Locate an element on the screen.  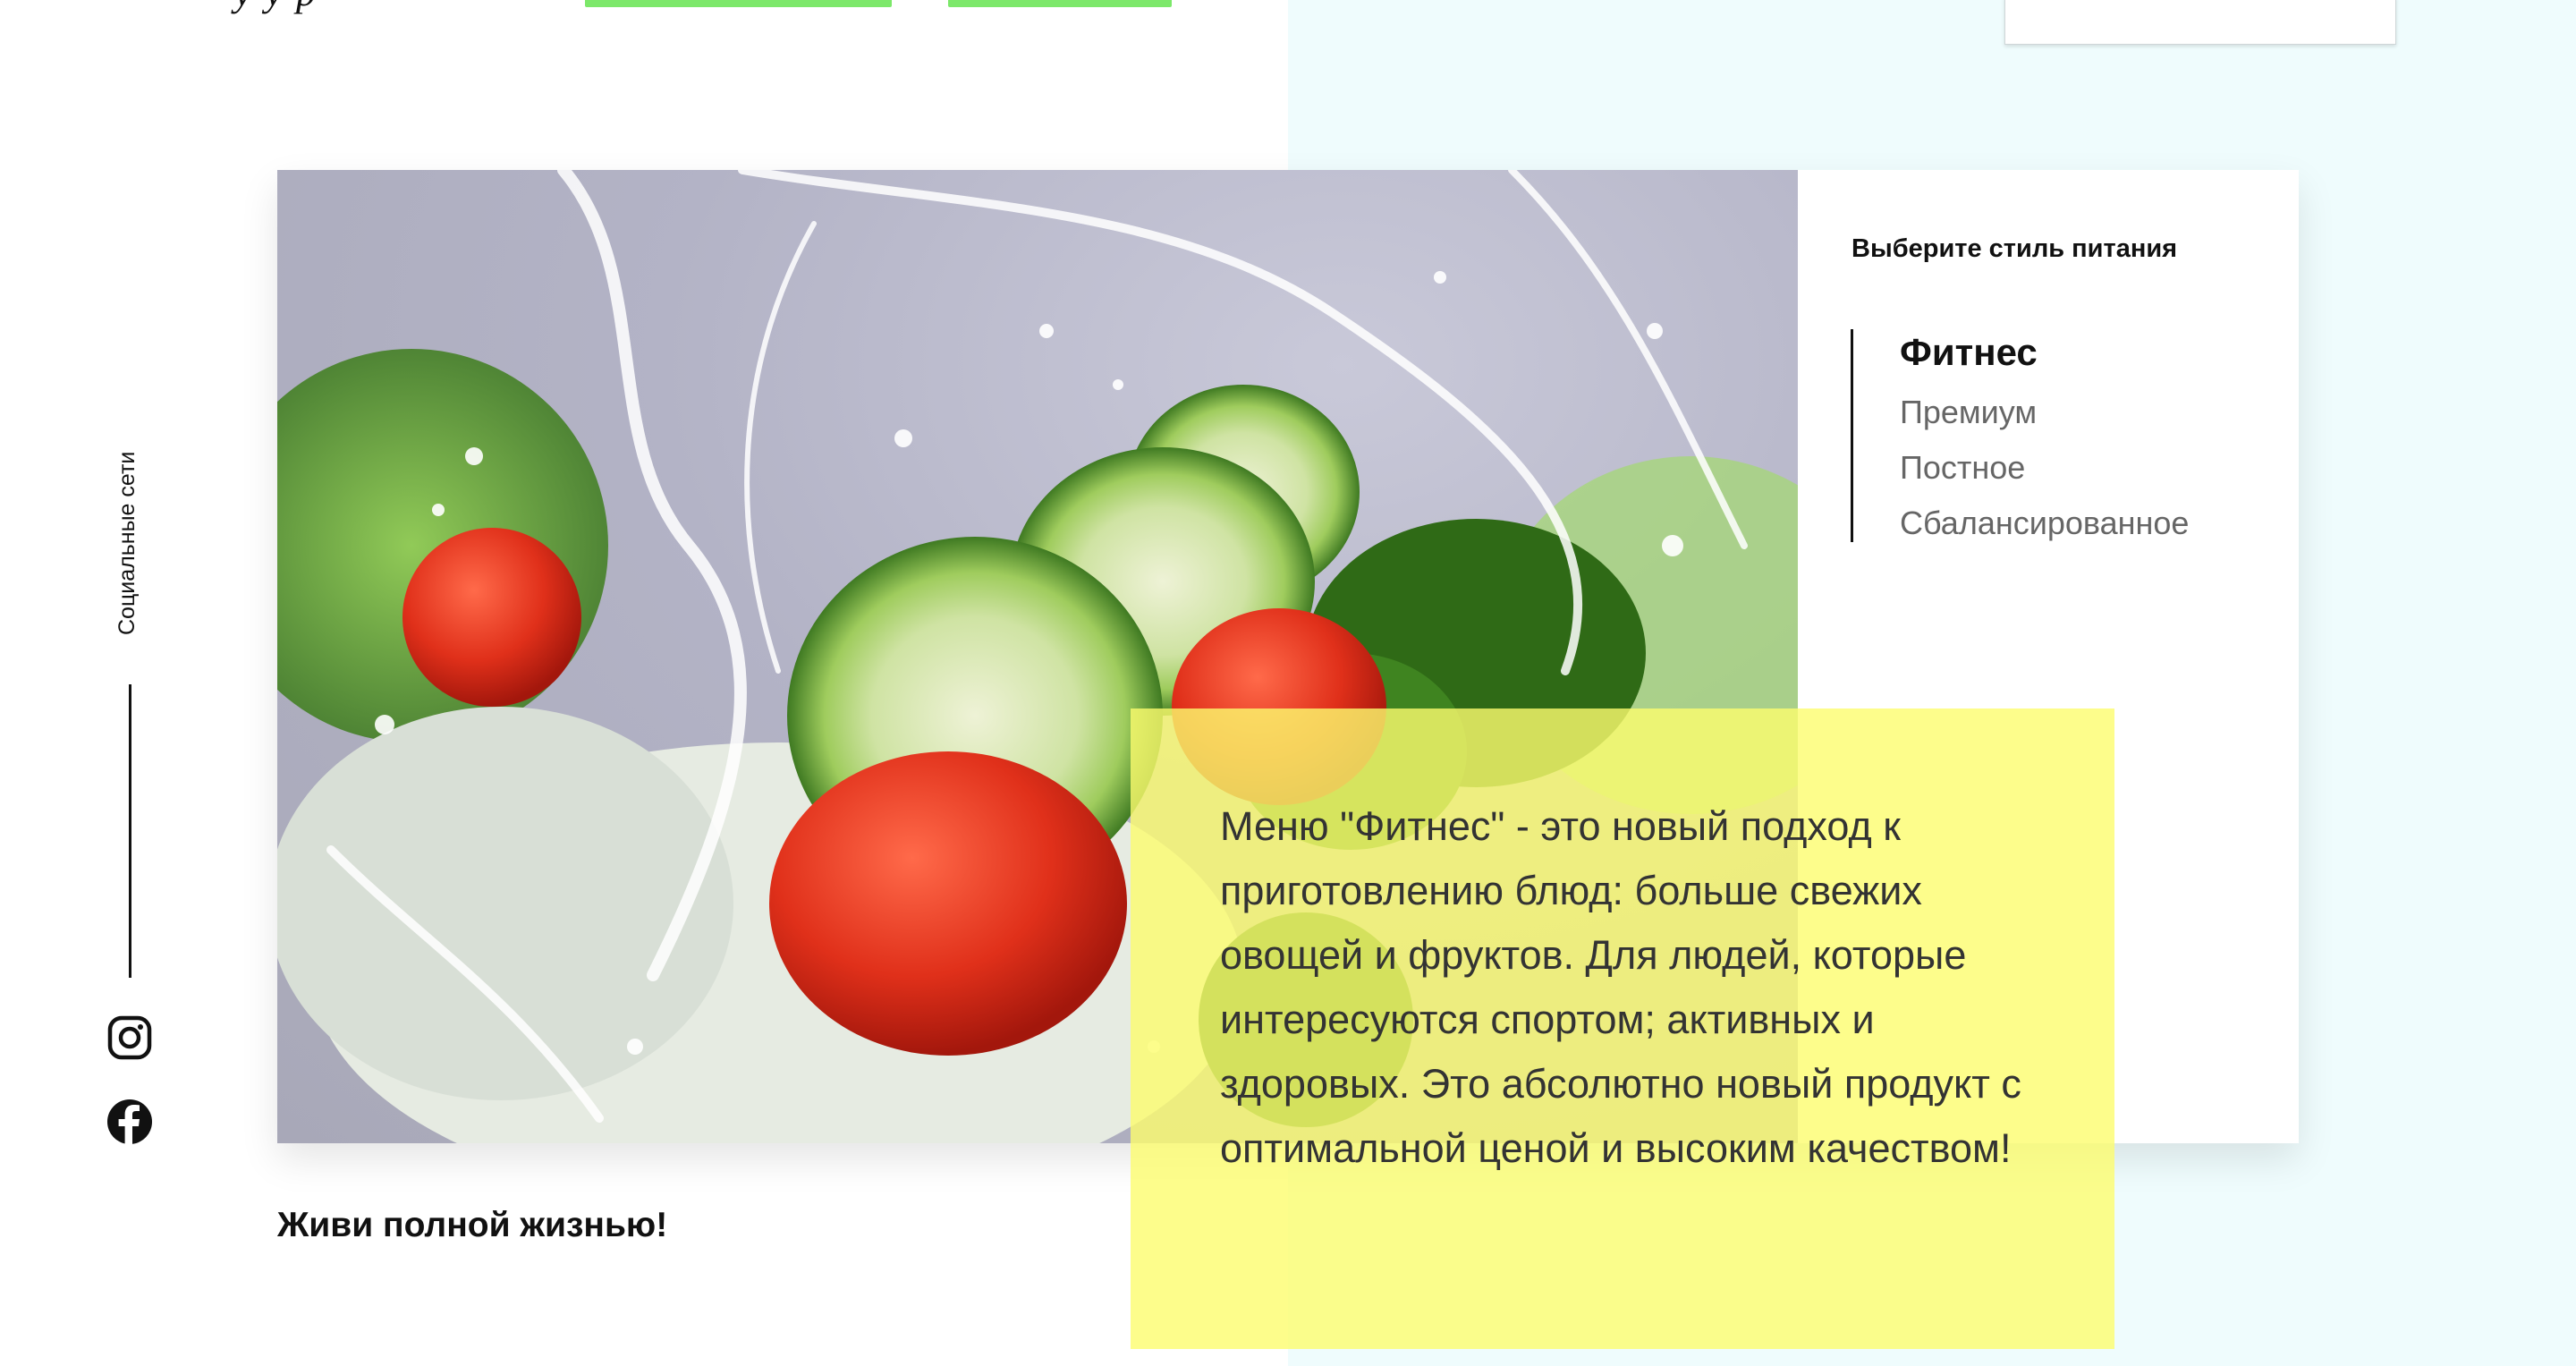
nav-button-primary is located at coordinates (738, 3).